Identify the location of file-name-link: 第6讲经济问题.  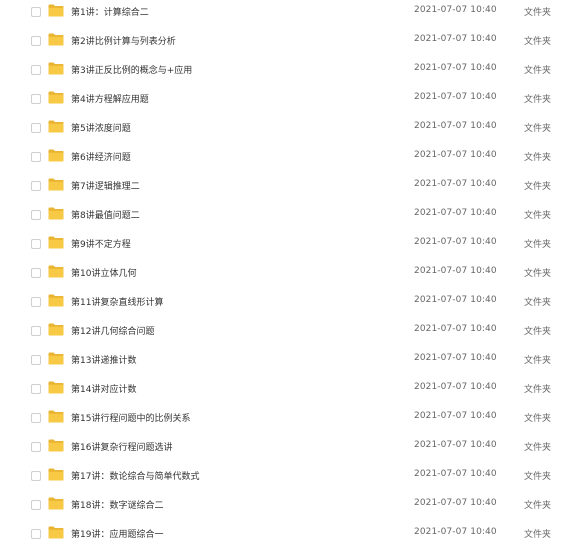
(101, 156).